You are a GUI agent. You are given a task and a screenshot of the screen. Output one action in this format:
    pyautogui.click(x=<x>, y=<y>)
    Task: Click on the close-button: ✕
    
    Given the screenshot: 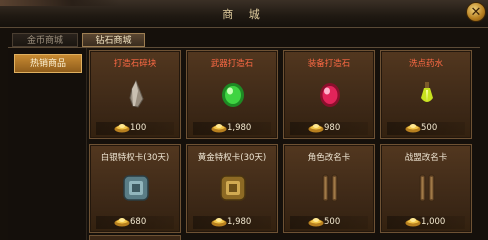 What is the action you would take?
    pyautogui.click(x=476, y=12)
    